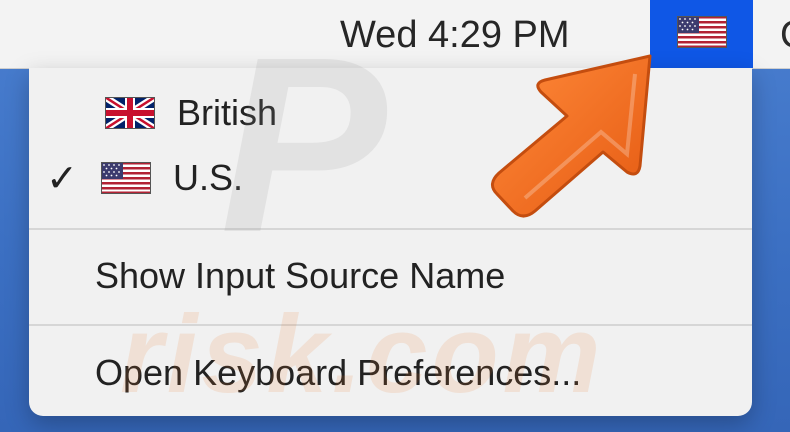 This screenshot has height=432, width=790. What do you see at coordinates (227, 112) in the screenshot?
I see `menu-item-label: British` at bounding box center [227, 112].